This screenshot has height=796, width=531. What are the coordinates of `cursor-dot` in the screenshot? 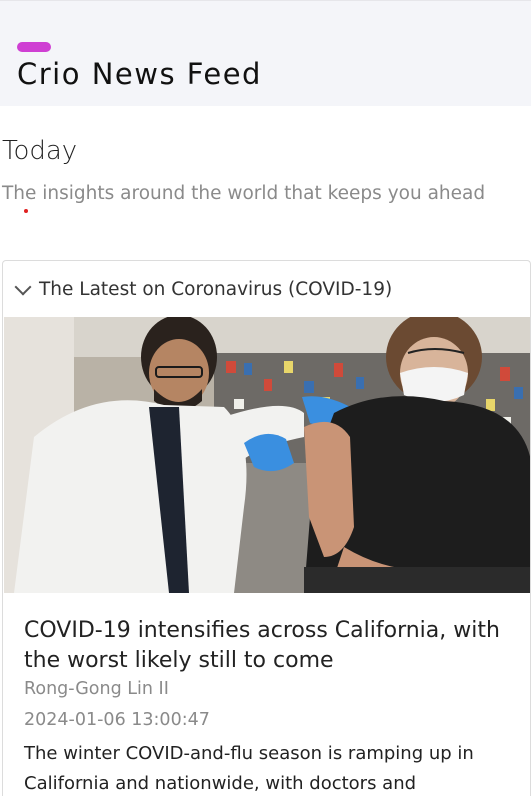 It's located at (26, 211).